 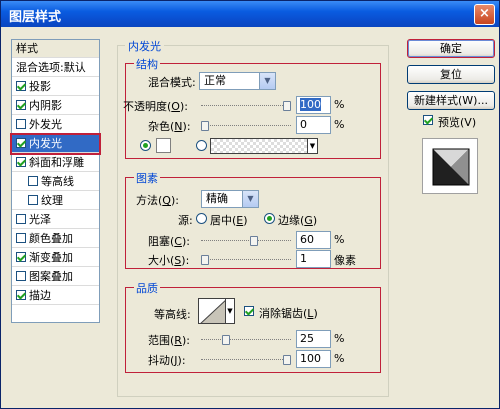 What do you see at coordinates (226, 340) in the screenshot?
I see `range-slider-thumb` at bounding box center [226, 340].